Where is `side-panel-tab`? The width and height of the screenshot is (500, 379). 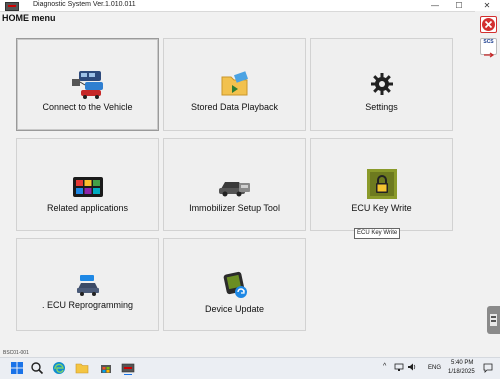 side-panel-tab is located at coordinates (493, 320).